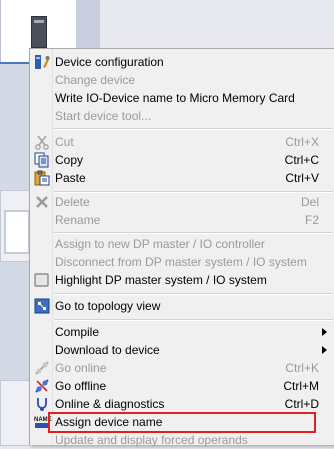 Image resolution: width=334 pixels, height=449 pixels. Describe the element at coordinates (42, 202) in the screenshot. I see `delete-icon` at that location.